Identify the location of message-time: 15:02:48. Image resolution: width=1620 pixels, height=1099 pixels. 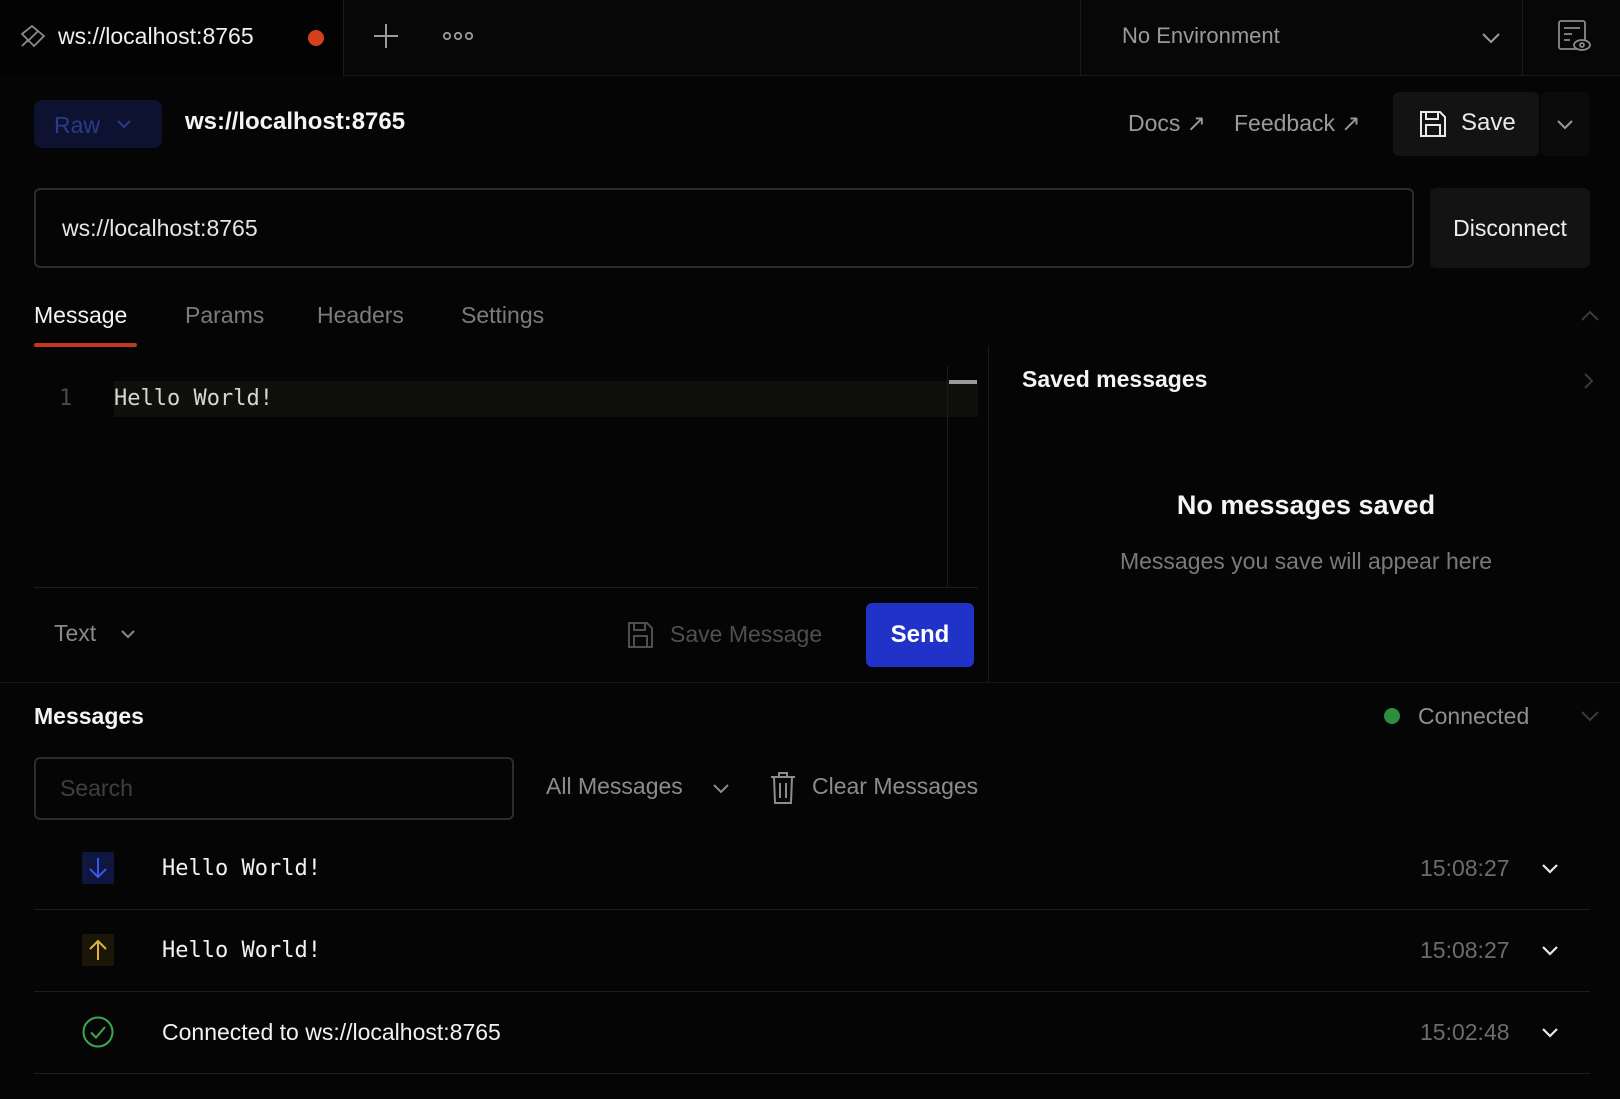
(1465, 1032).